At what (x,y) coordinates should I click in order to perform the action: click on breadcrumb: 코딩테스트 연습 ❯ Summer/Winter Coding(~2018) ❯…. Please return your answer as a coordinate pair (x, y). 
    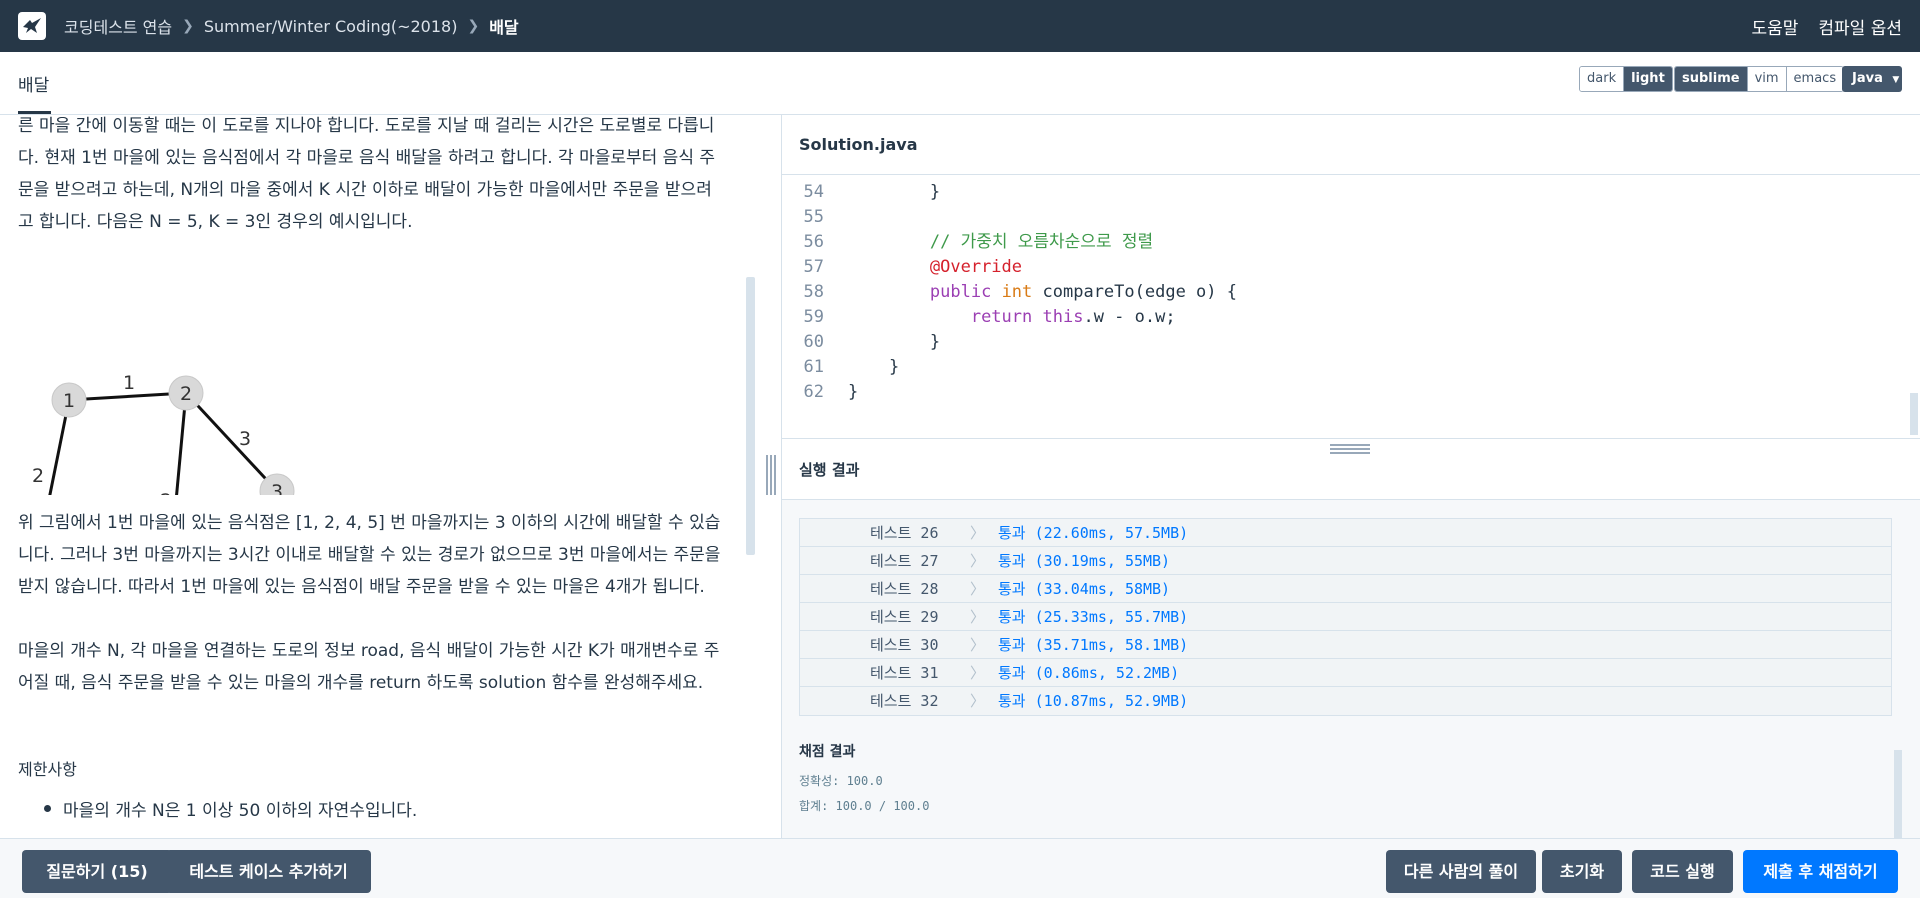
    Looking at the image, I should click on (291, 26).